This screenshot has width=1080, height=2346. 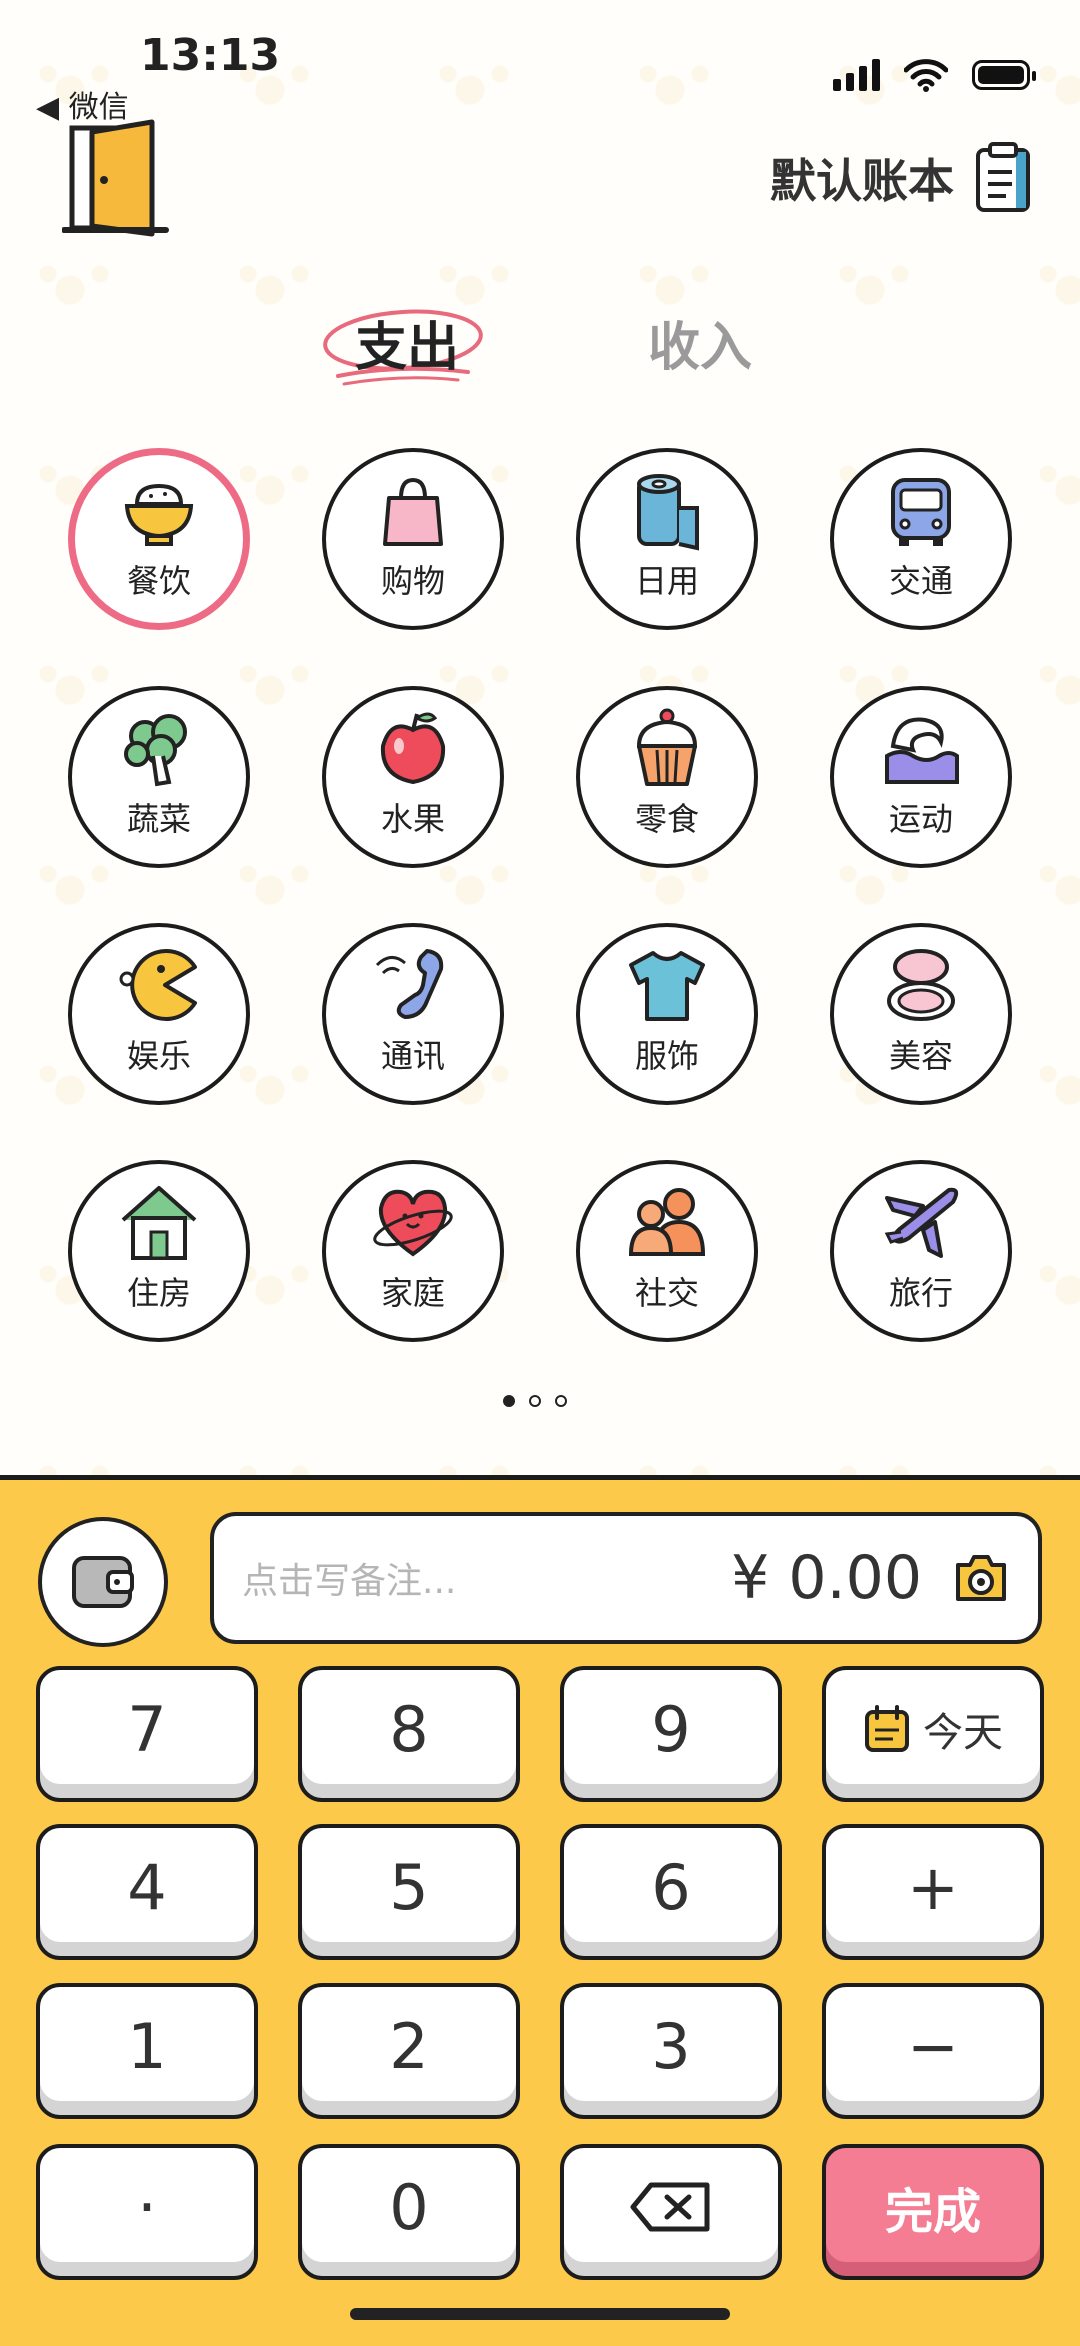 I want to click on phone-icon, so click(x=409, y=984).